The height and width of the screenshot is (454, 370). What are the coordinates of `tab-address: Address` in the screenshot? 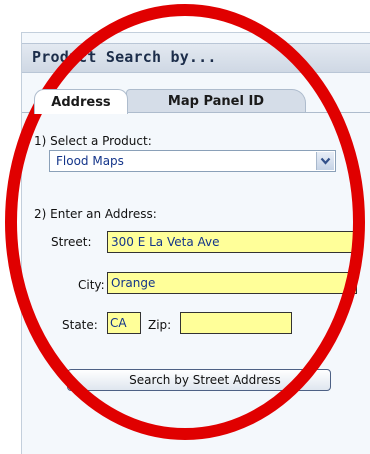 It's located at (81, 101).